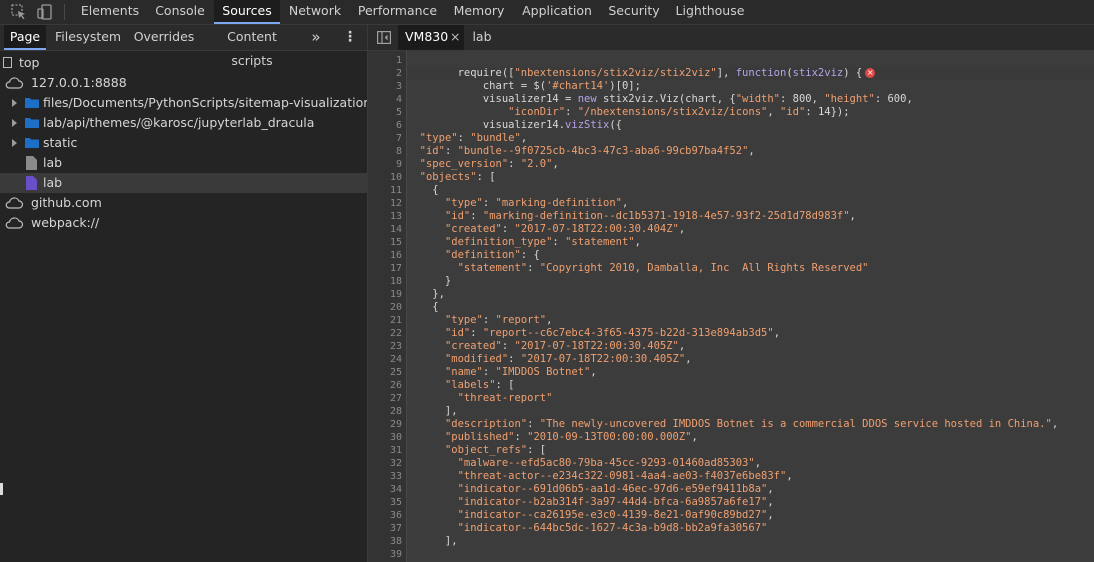  I want to click on tree-item-label: lab, so click(53, 162).